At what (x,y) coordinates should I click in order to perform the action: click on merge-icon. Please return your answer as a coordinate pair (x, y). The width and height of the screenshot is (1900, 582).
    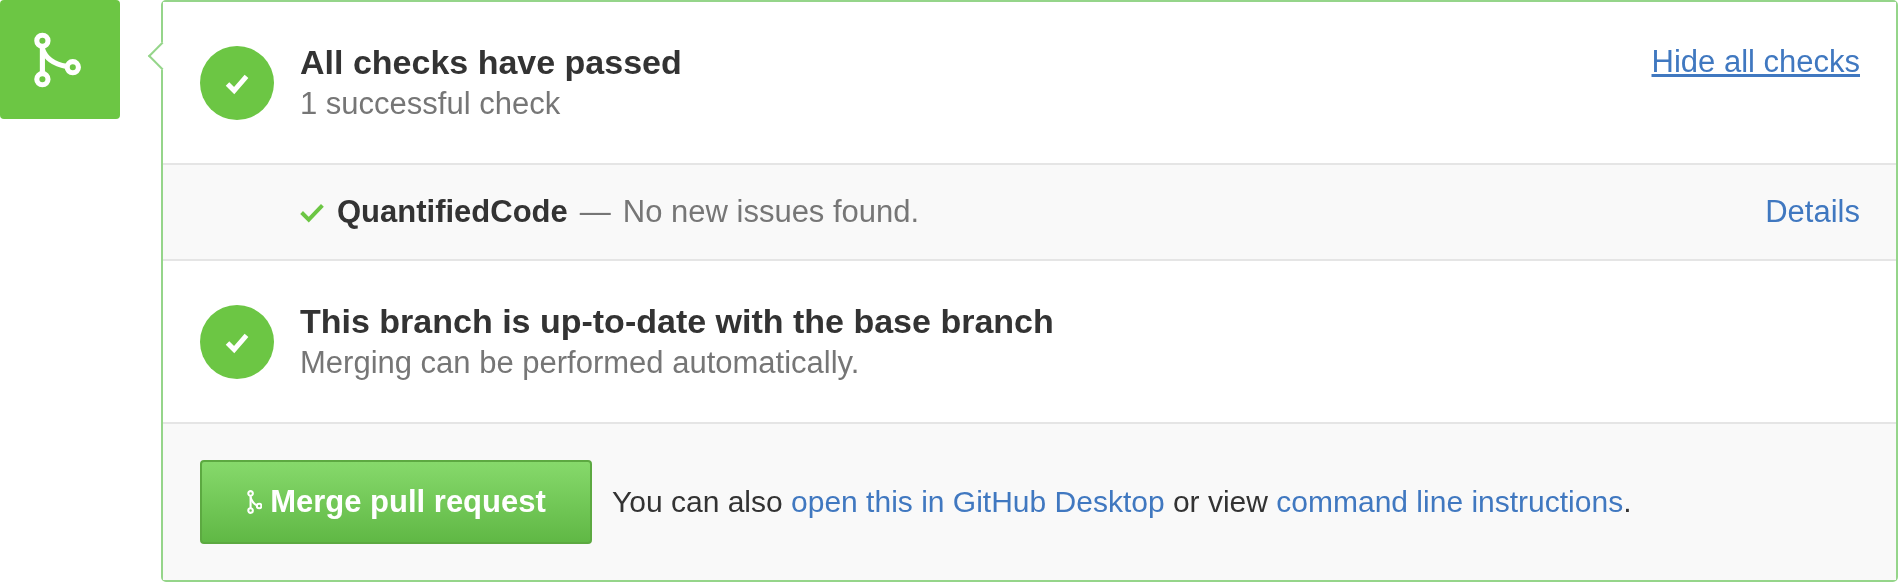
    Looking at the image, I should click on (254, 502).